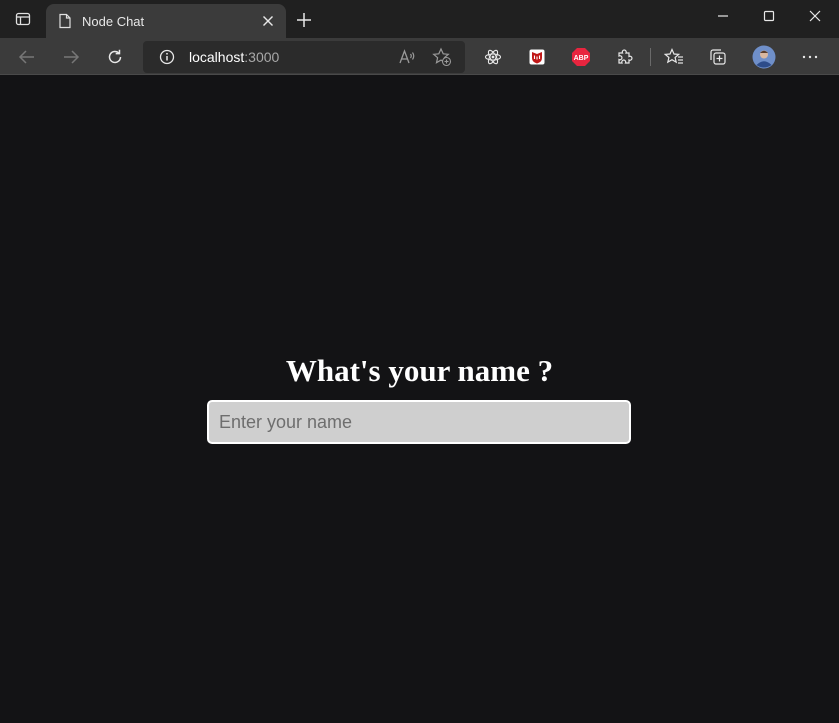  I want to click on profile-button, so click(764, 57).